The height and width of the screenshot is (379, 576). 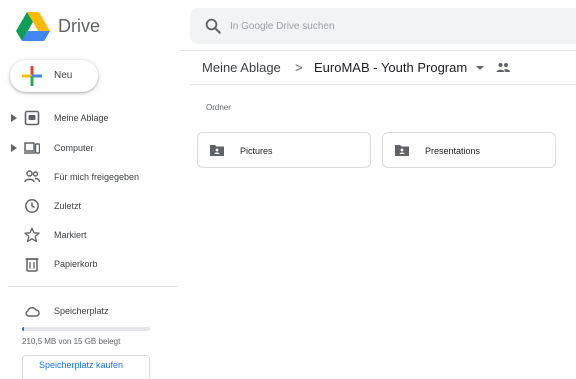 I want to click on app-brand: Drive, so click(x=79, y=26).